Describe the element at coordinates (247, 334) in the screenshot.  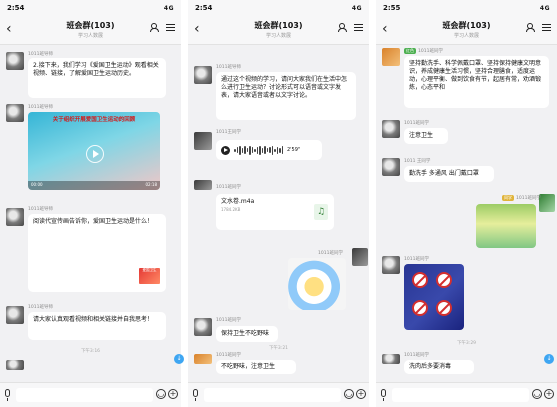
I see `message-bubble: 保持卫生不吃野味` at that location.